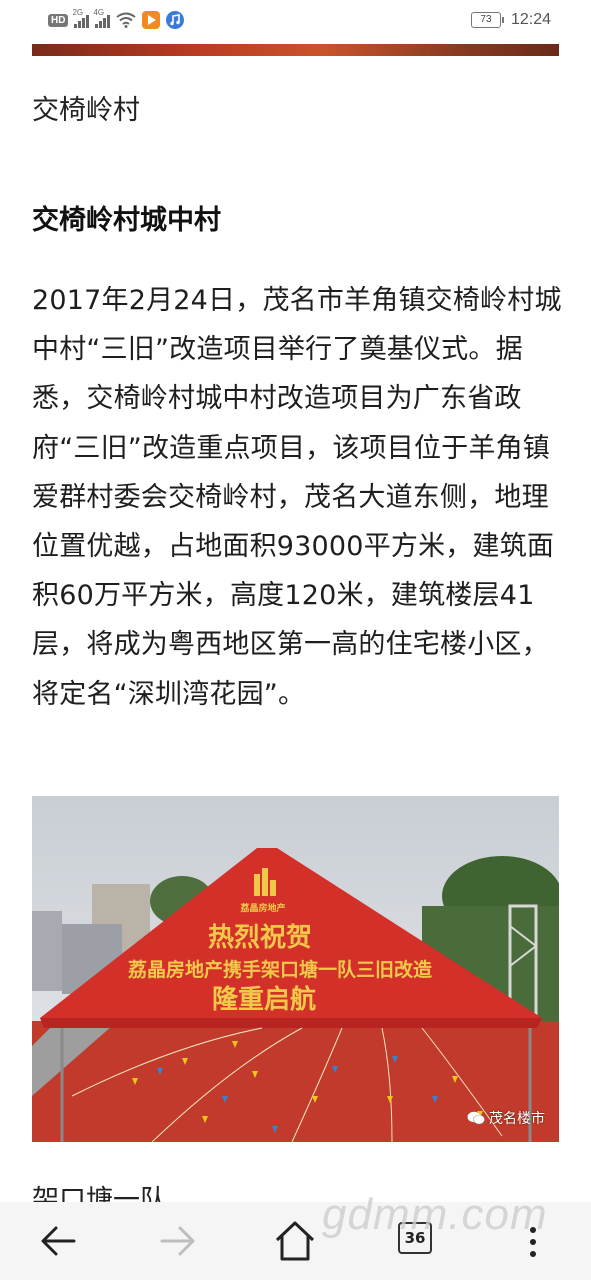  What do you see at coordinates (530, 19) in the screenshot?
I see `clock: 12:24` at bounding box center [530, 19].